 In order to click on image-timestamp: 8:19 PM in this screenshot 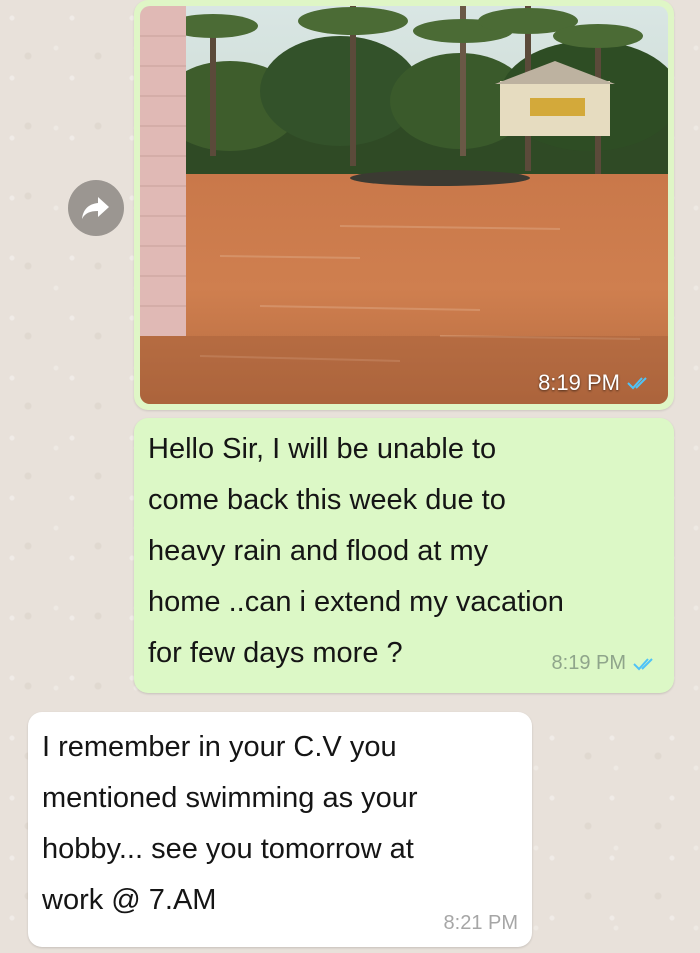, I will do `click(596, 383)`.